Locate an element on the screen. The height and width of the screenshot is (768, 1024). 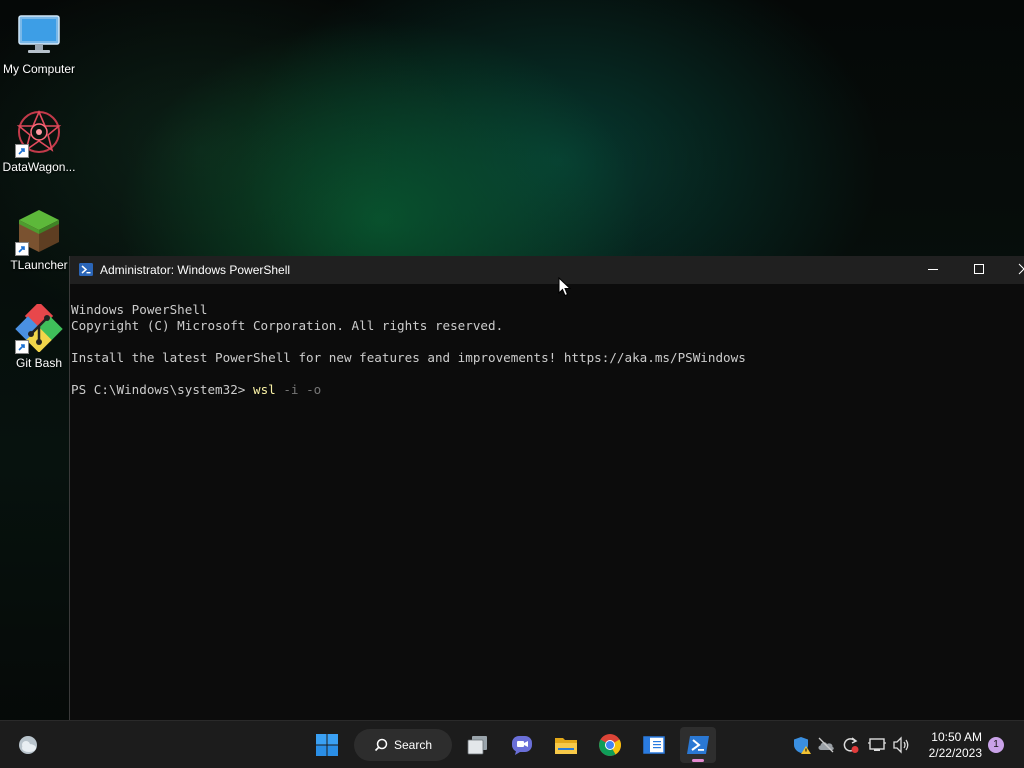
start-icon is located at coordinates (327, 745).